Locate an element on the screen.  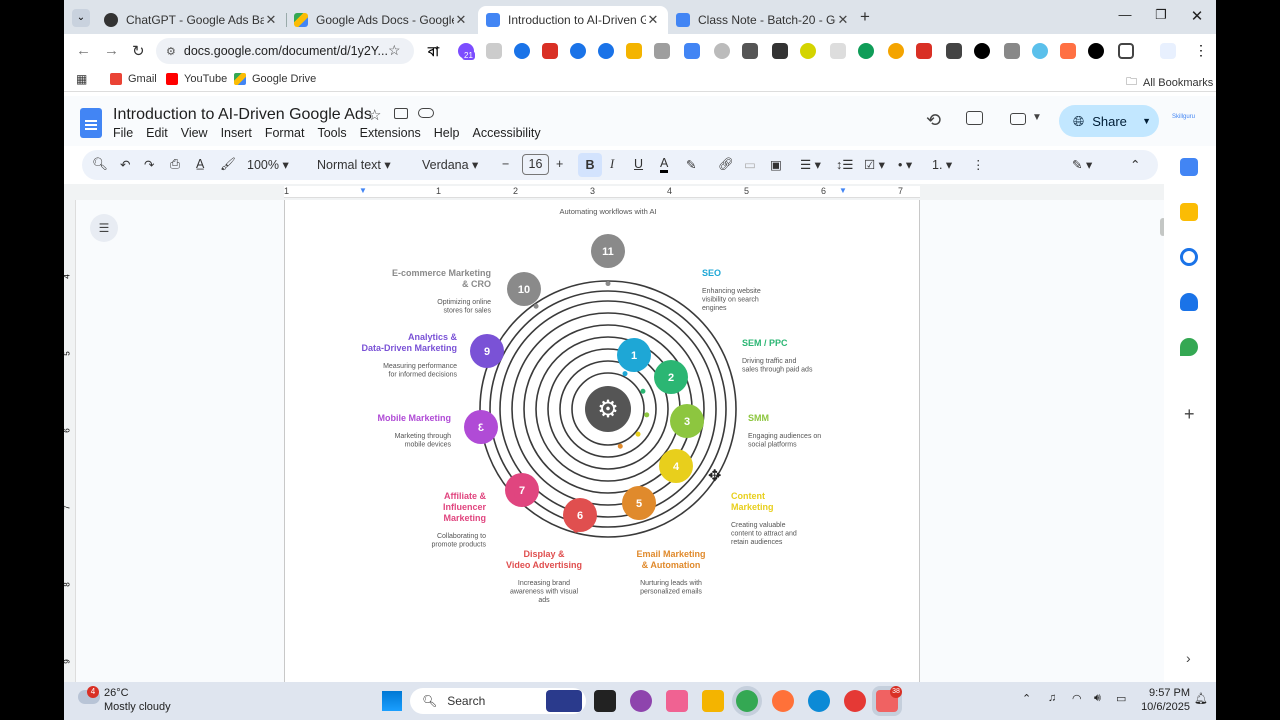
code-extension-icon is located at coordinates (494, 51).